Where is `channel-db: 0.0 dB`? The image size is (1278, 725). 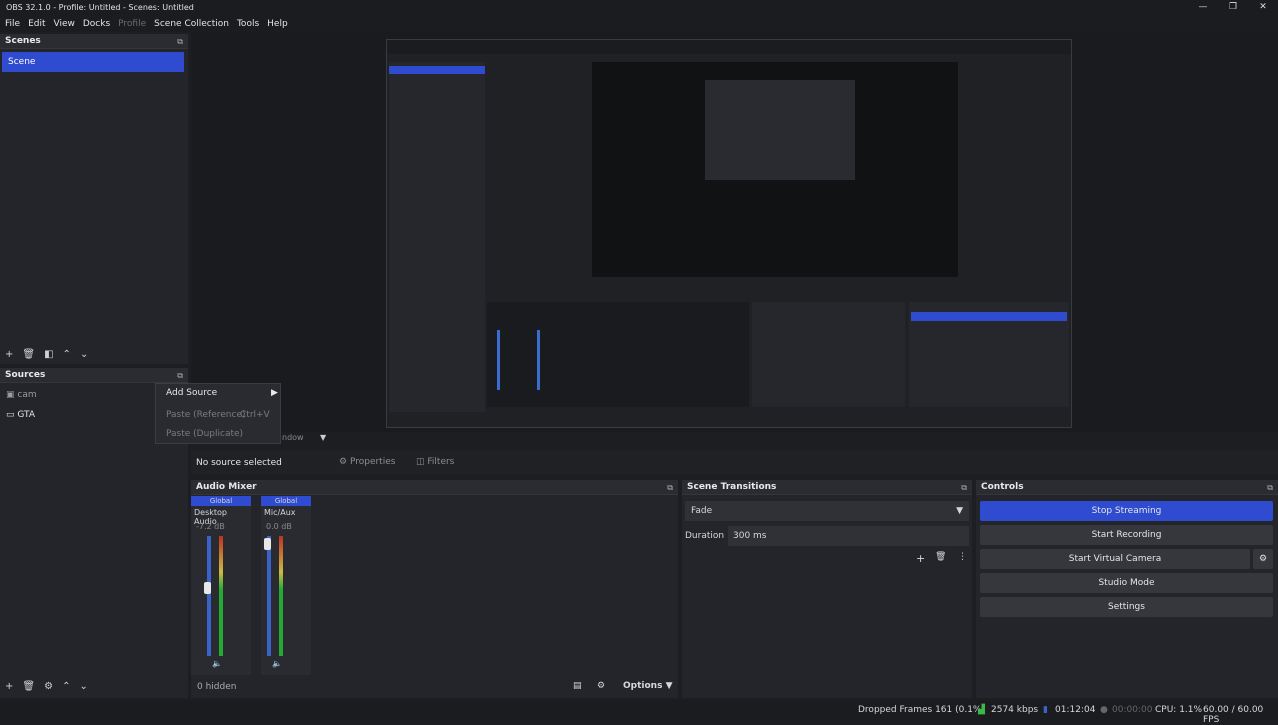 channel-db: 0.0 dB is located at coordinates (279, 526).